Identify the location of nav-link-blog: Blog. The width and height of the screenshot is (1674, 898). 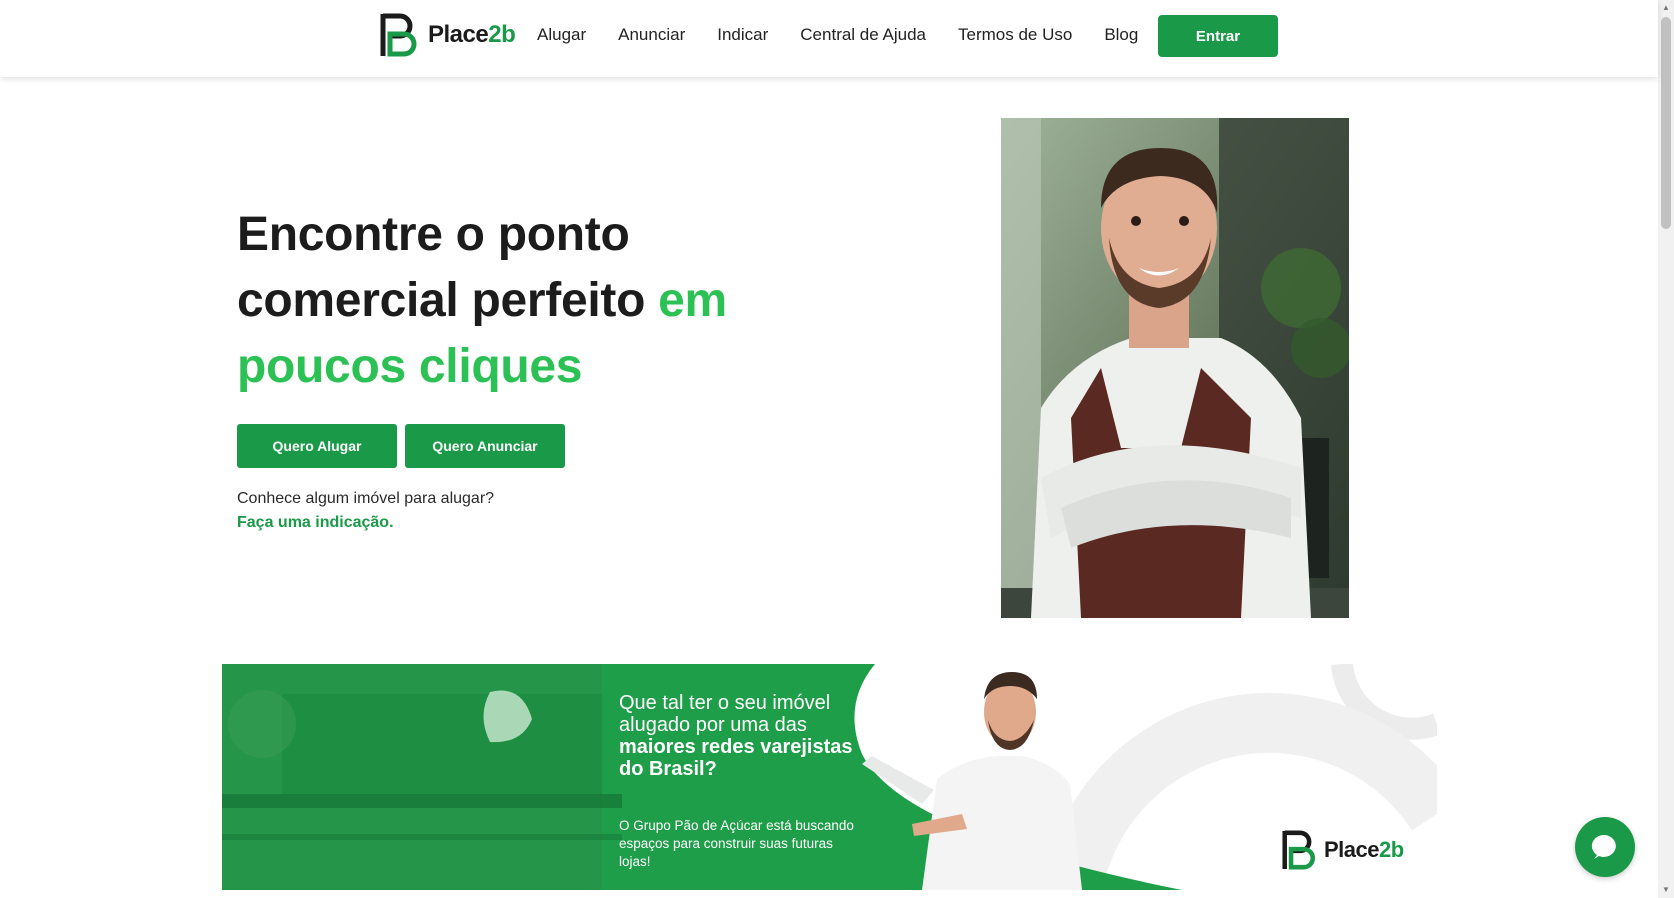
(1121, 35).